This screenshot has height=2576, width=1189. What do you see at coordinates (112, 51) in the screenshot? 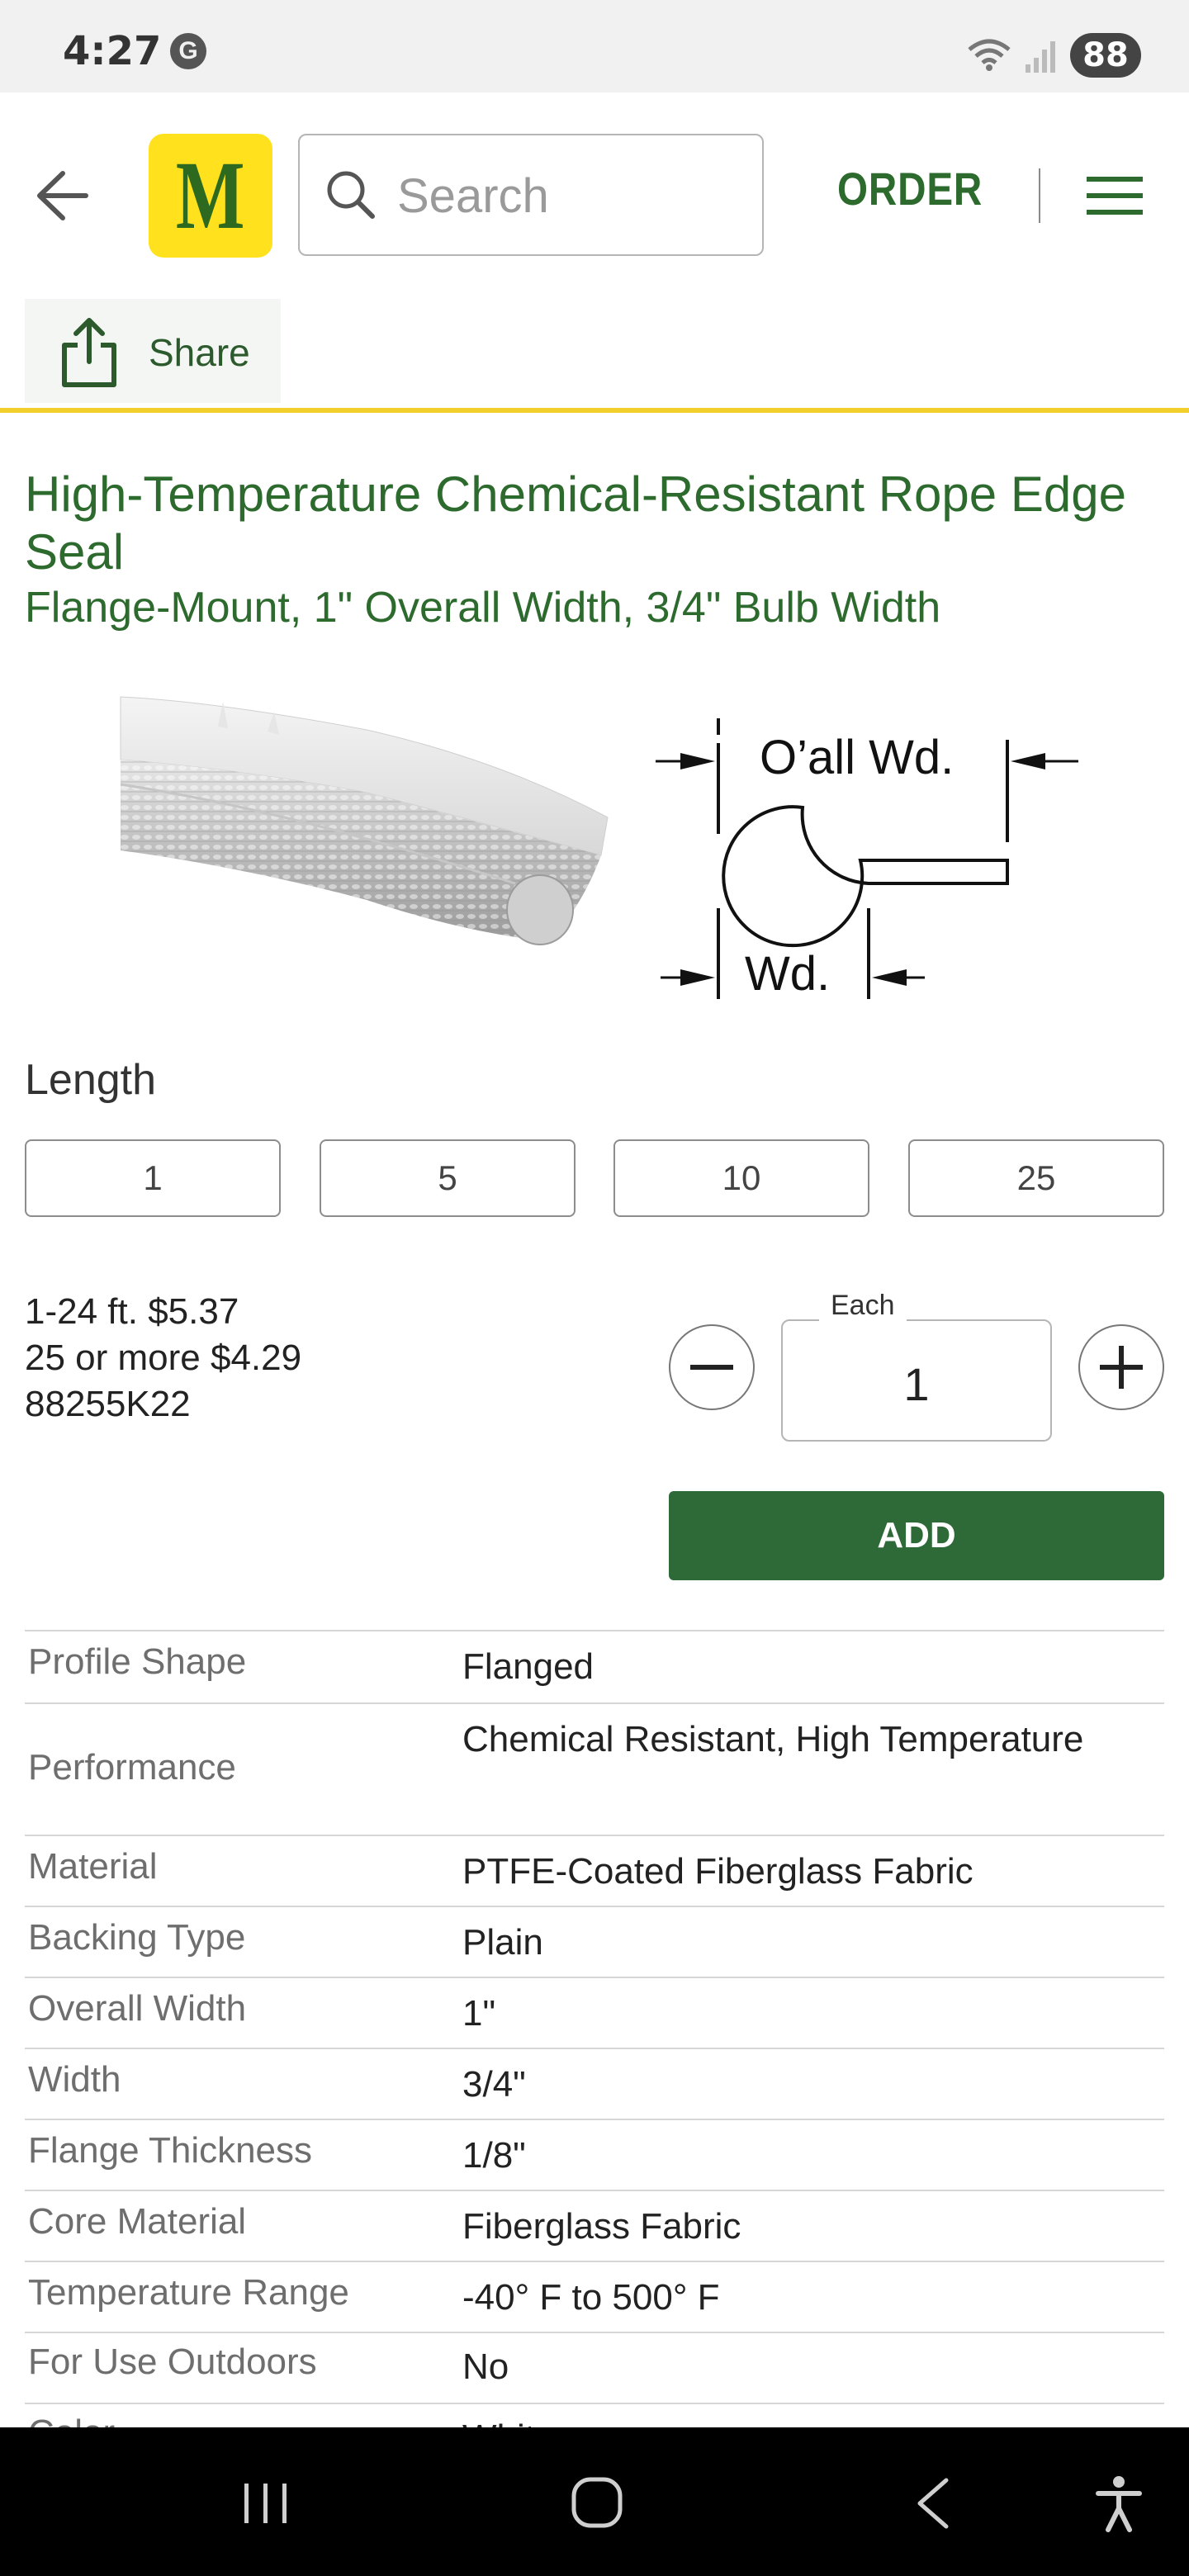
I see `clock: 4:27` at bounding box center [112, 51].